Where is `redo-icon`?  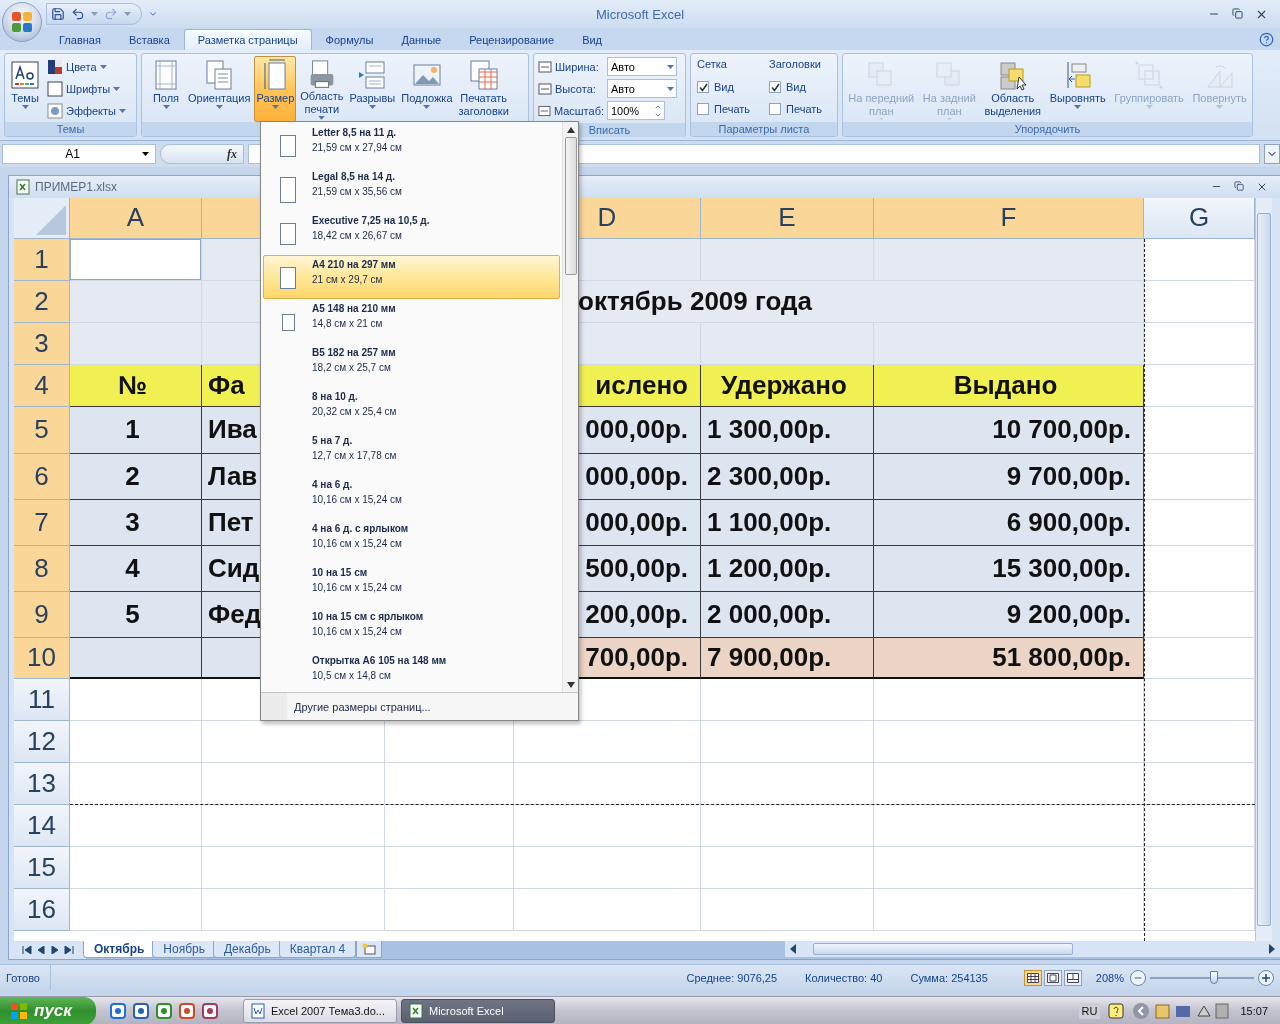
redo-icon is located at coordinates (111, 14).